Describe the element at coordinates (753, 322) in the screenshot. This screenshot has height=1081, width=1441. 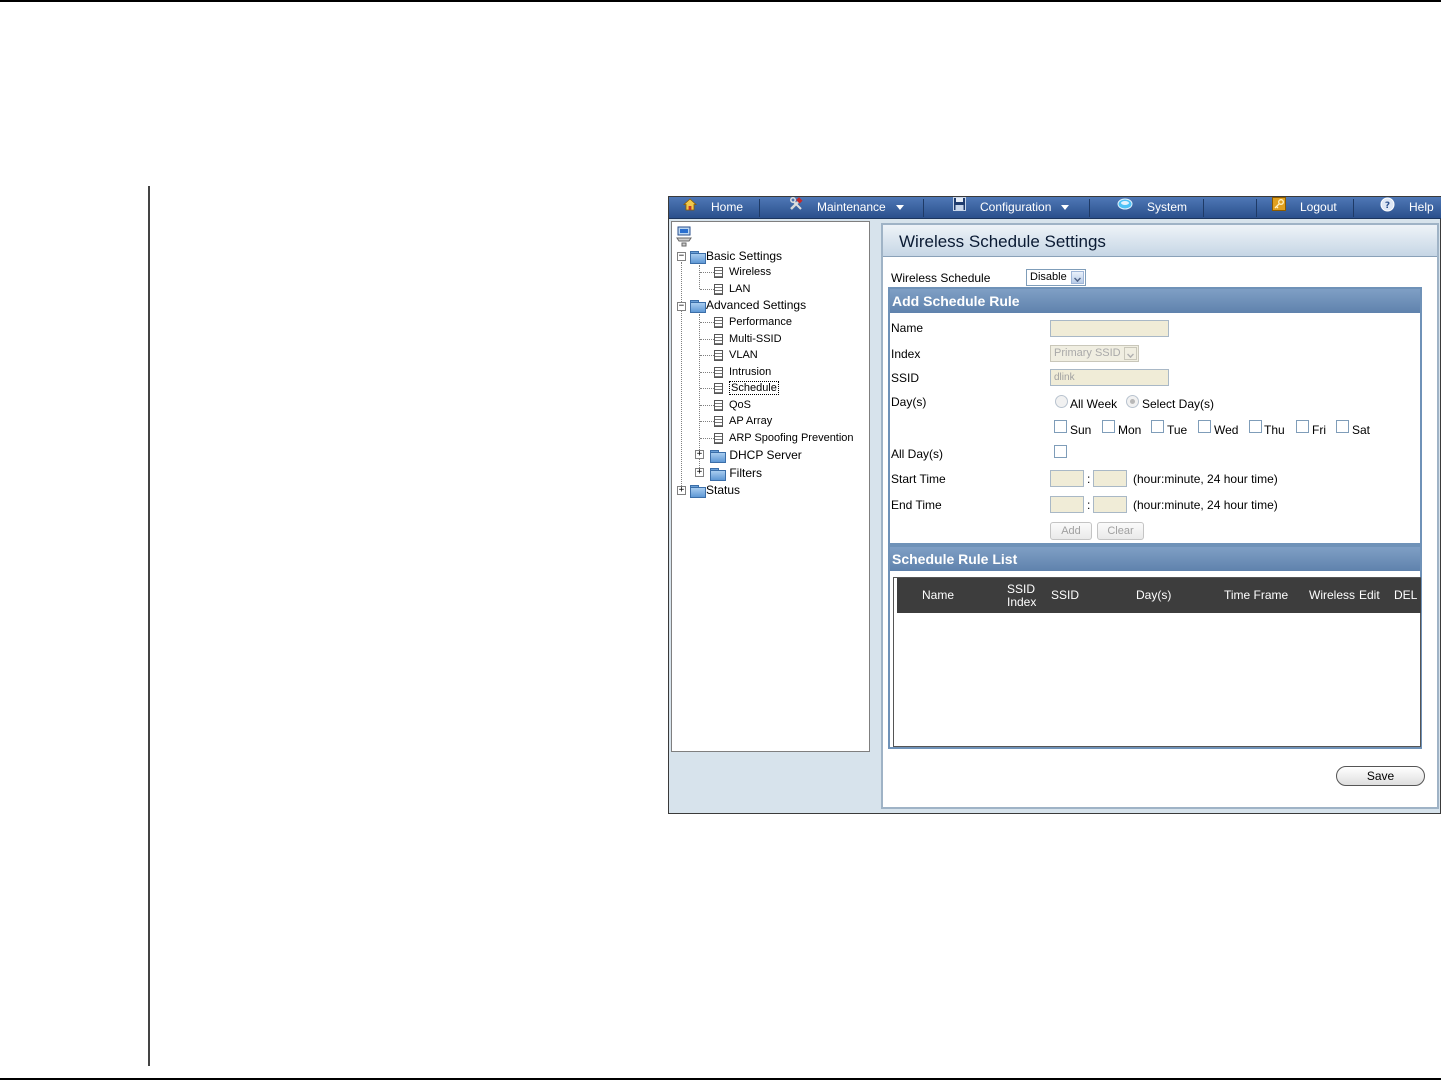
I see `tree-item-performance: Performance` at that location.